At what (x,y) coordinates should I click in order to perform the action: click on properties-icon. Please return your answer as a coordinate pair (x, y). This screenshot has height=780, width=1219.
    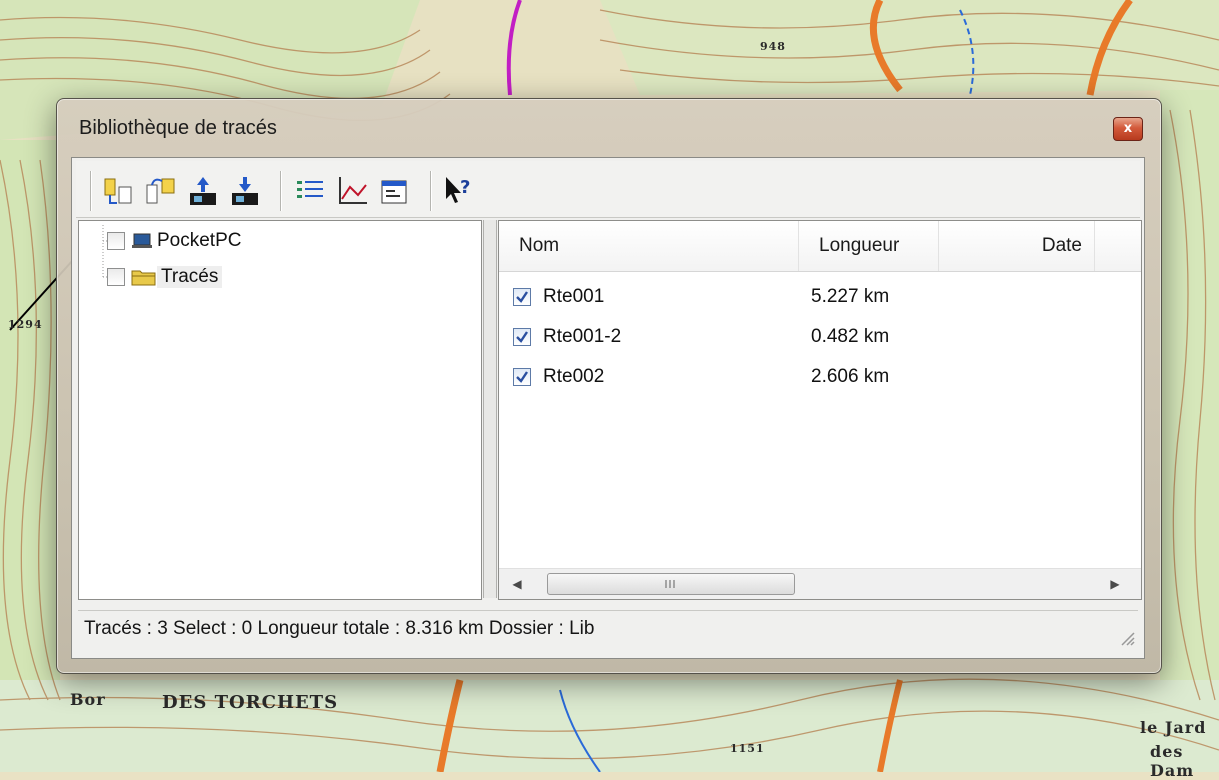
    Looking at the image, I should click on (395, 191).